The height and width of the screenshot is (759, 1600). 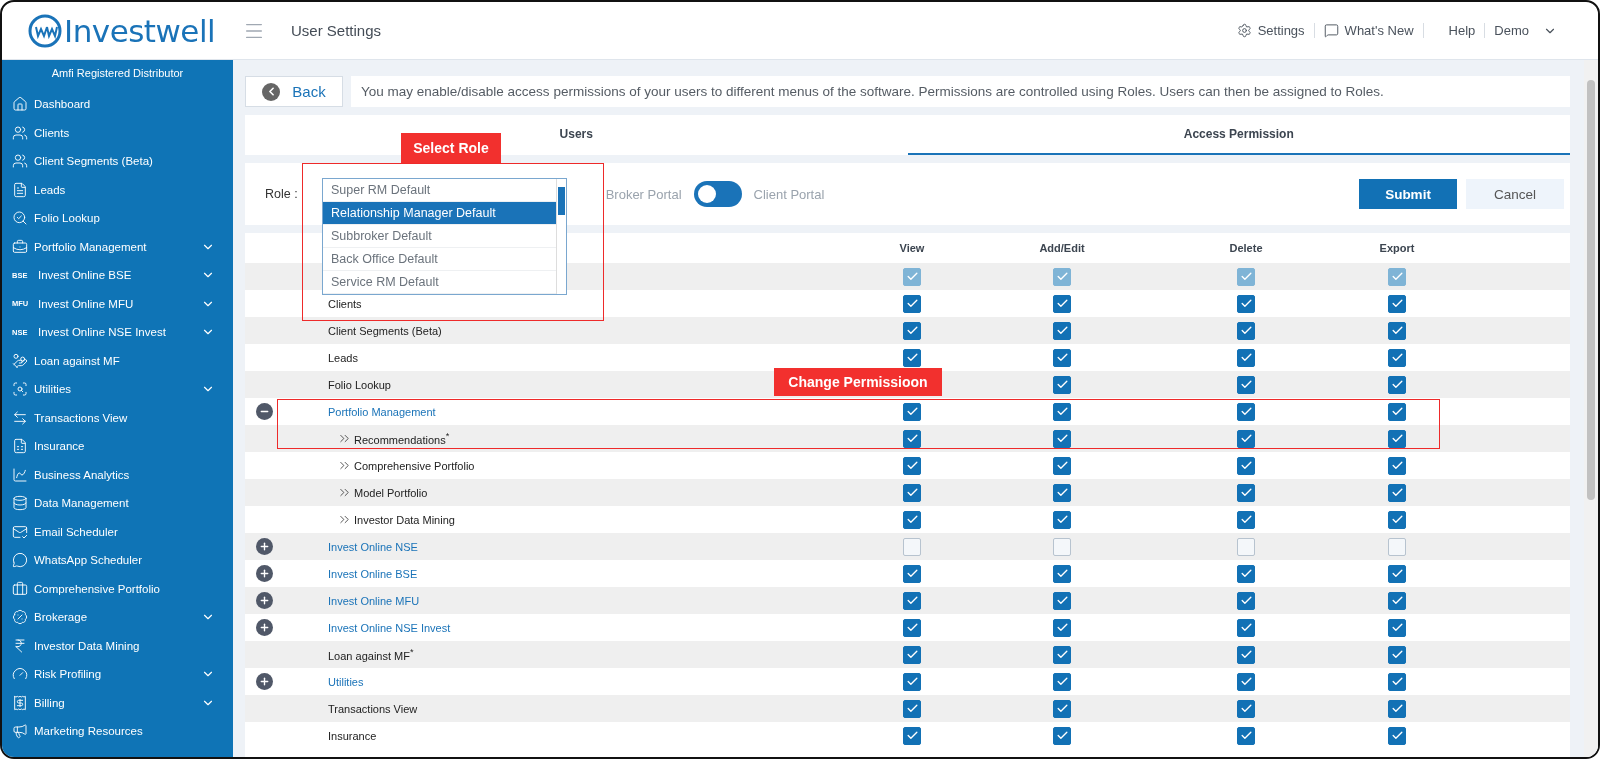 I want to click on role-dropdown-list: Super RM Default Relationship Manager Default Subbroker Default Back Office Default Service RM Default, so click(x=444, y=236).